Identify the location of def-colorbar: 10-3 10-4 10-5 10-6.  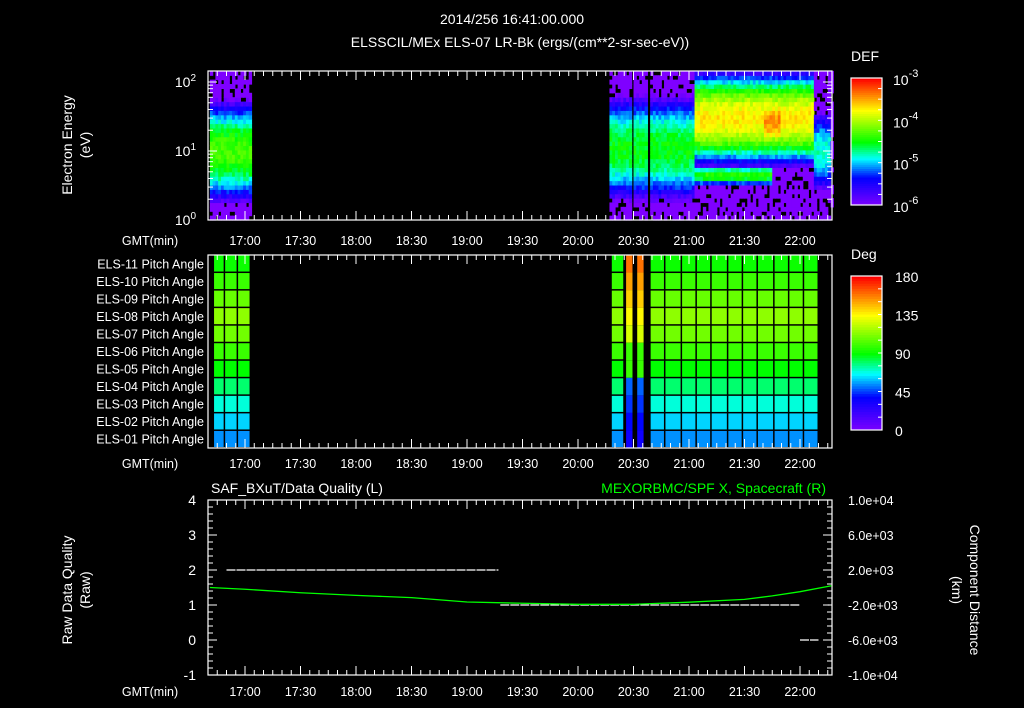
(884, 141).